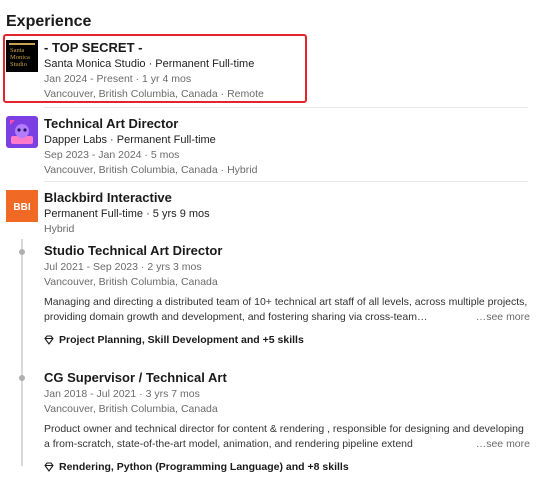  What do you see at coordinates (287, 378) in the screenshot?
I see `role-title: CG Supervisor / Technical Art` at bounding box center [287, 378].